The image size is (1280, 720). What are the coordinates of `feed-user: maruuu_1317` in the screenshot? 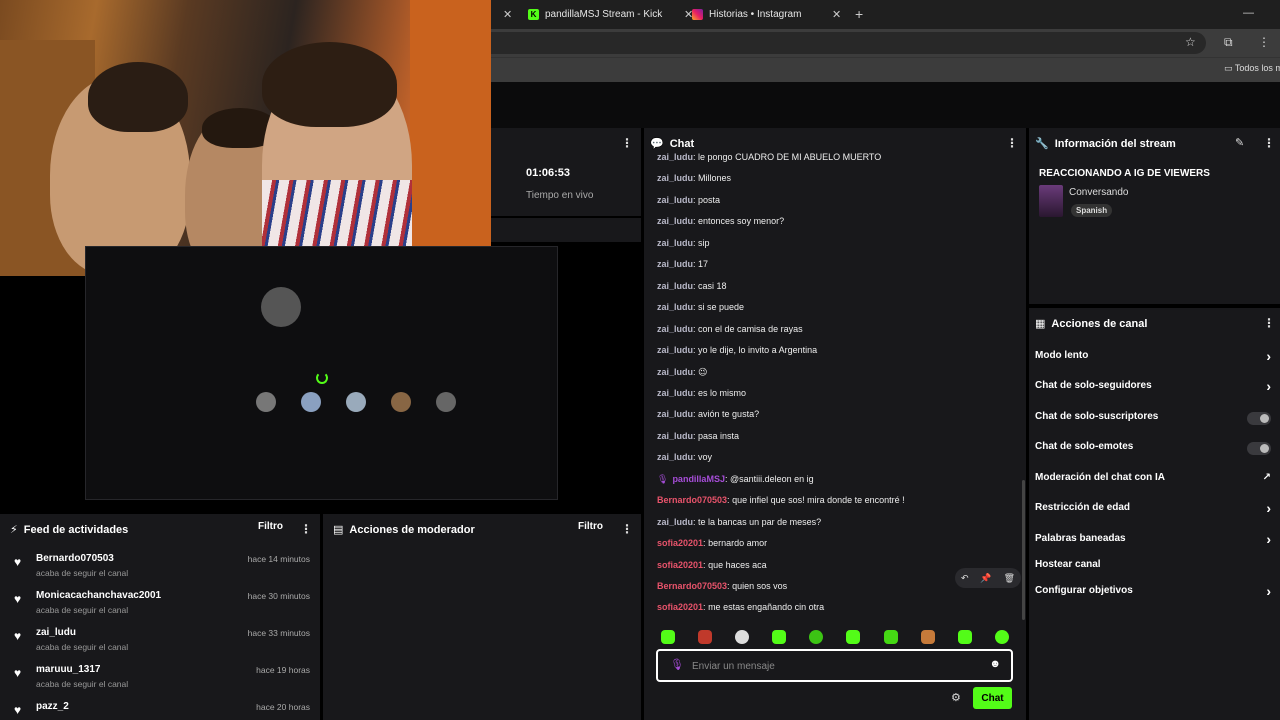 It's located at (68, 669).